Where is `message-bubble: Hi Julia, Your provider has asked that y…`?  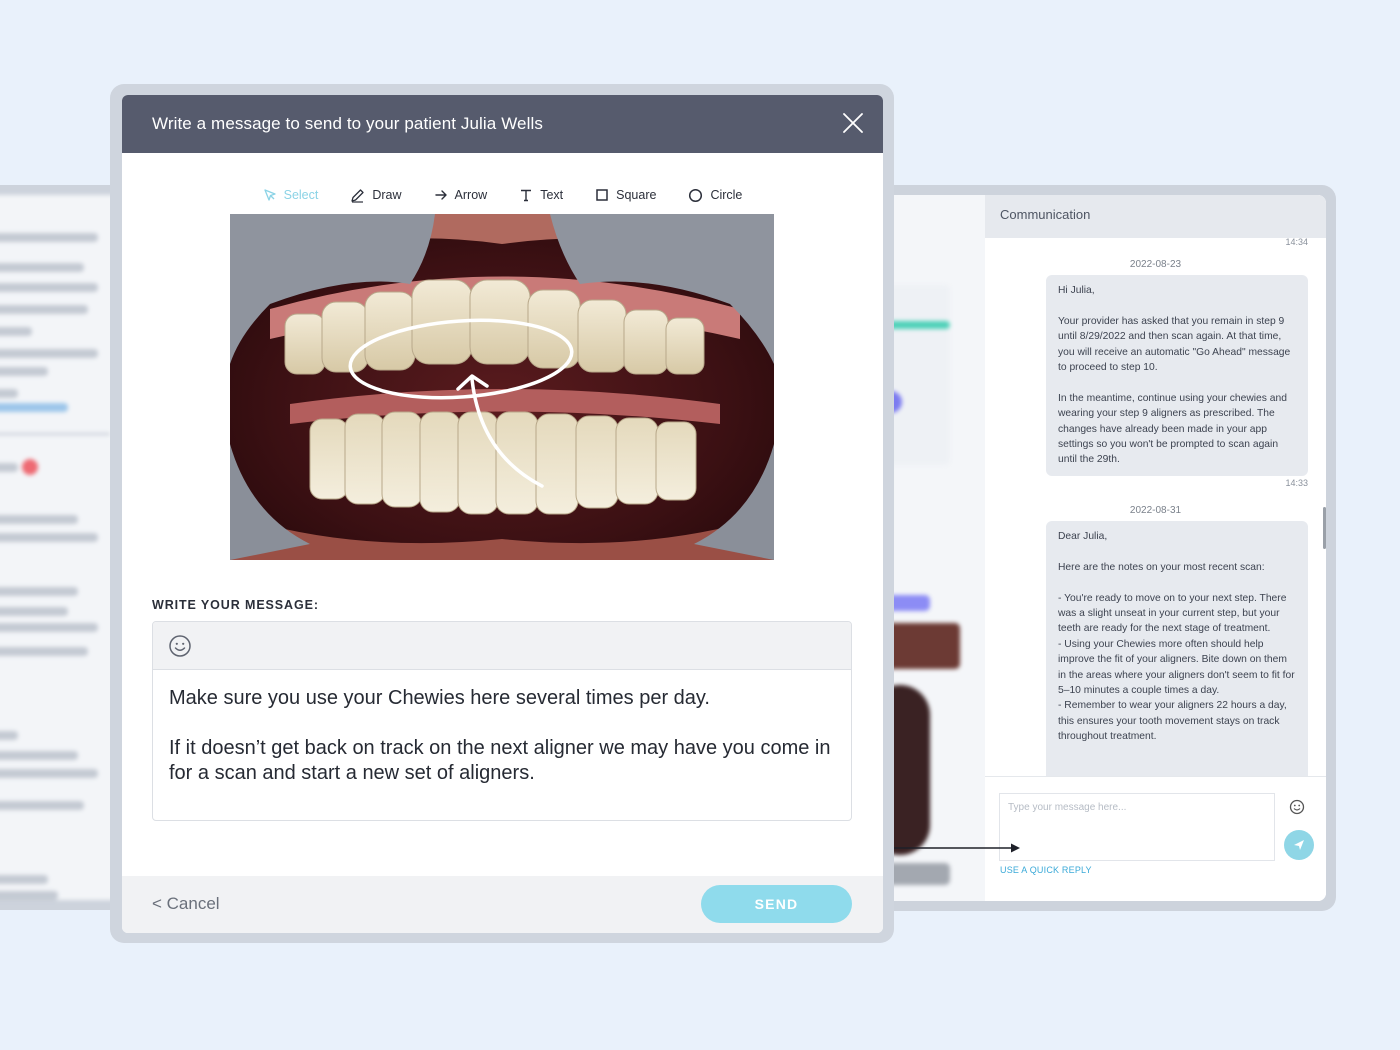 message-bubble: Hi Julia, Your provider has asked that y… is located at coordinates (1177, 375).